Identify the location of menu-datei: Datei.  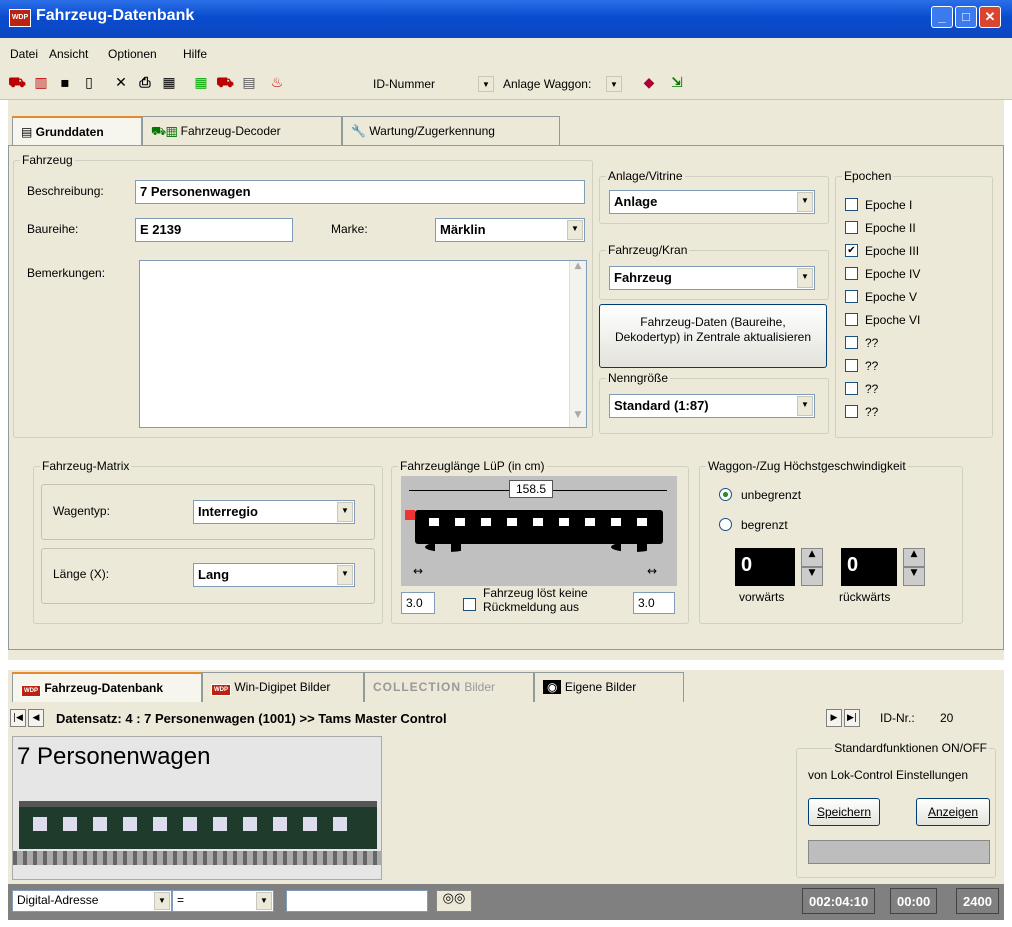
(24, 54).